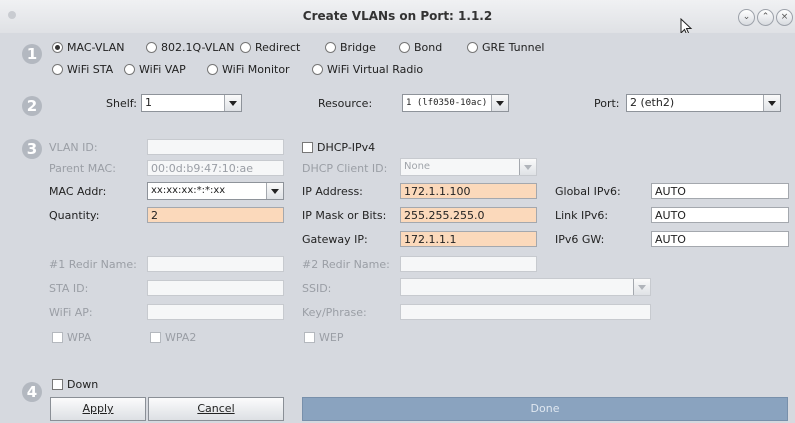 The image size is (795, 423). What do you see at coordinates (190, 47) in the screenshot?
I see `radio-8021q-vlan: 802.1Q-VLAN` at bounding box center [190, 47].